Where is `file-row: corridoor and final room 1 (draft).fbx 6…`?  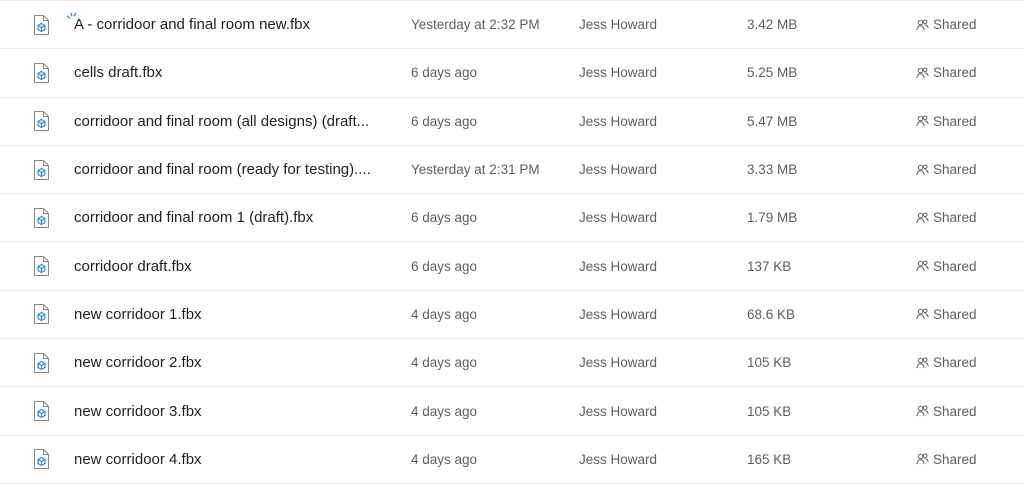 file-row: corridoor and final room 1 (draft).fbx 6… is located at coordinates (512, 218).